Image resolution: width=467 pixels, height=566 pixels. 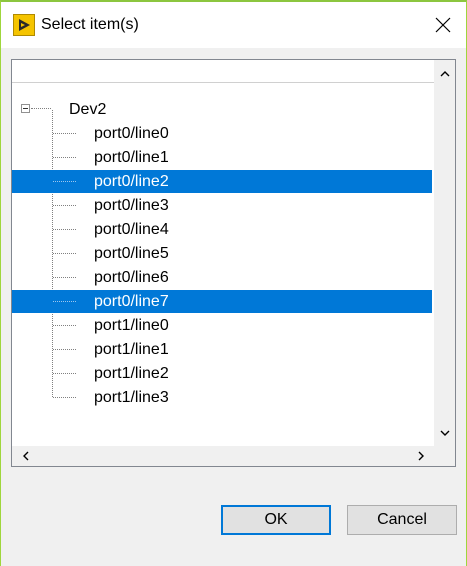 I want to click on tree-item-label: port1/line1, so click(x=131, y=349).